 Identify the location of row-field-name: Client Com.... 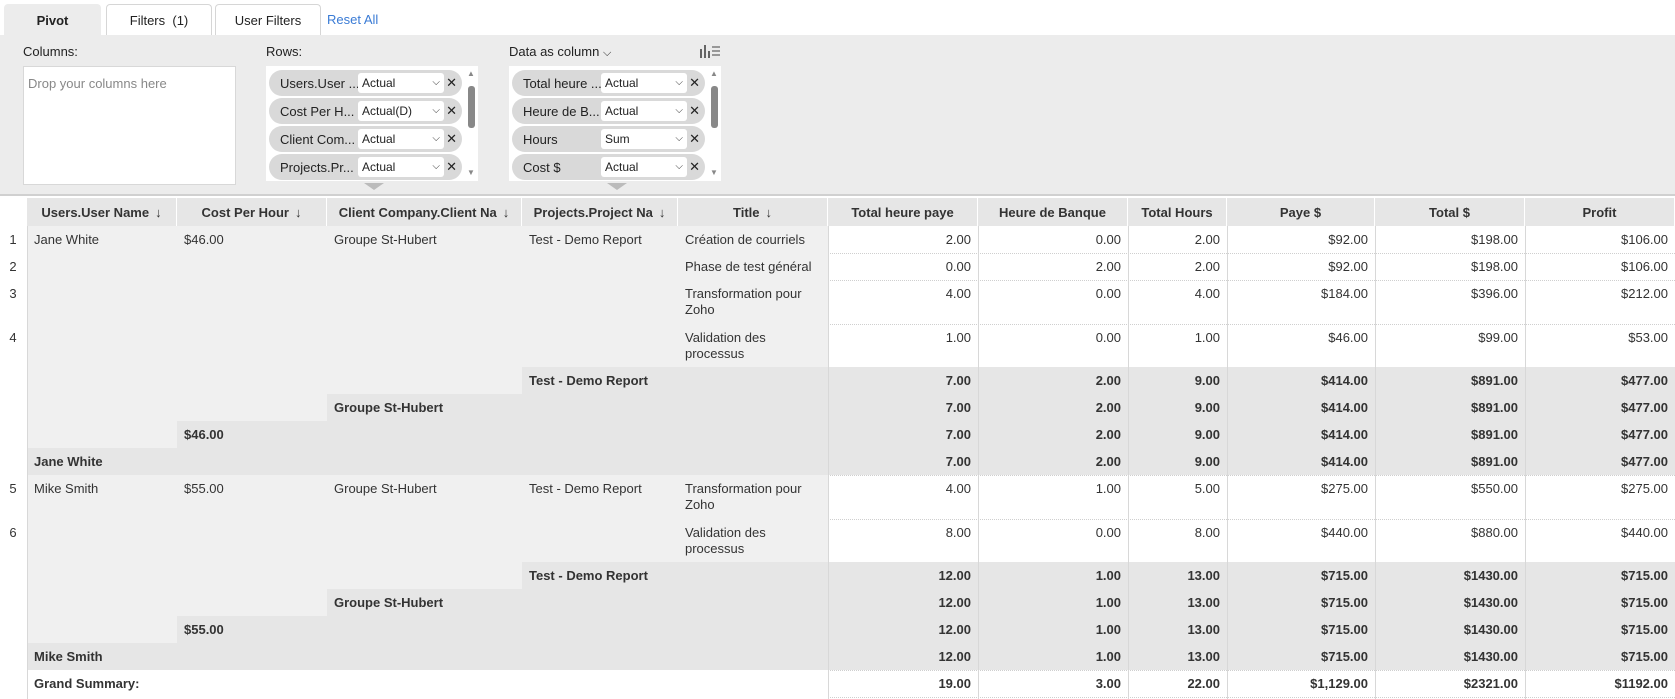
(318, 139).